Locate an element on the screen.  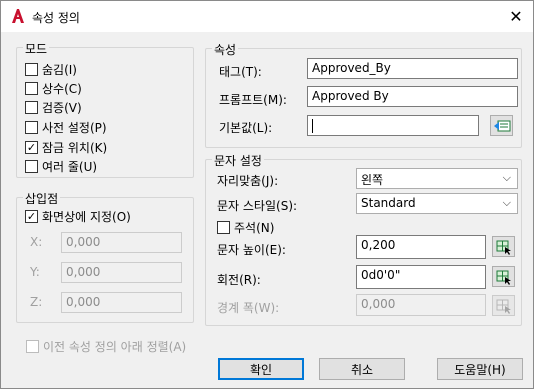
text-style-value: Standard is located at coordinates (388, 203).